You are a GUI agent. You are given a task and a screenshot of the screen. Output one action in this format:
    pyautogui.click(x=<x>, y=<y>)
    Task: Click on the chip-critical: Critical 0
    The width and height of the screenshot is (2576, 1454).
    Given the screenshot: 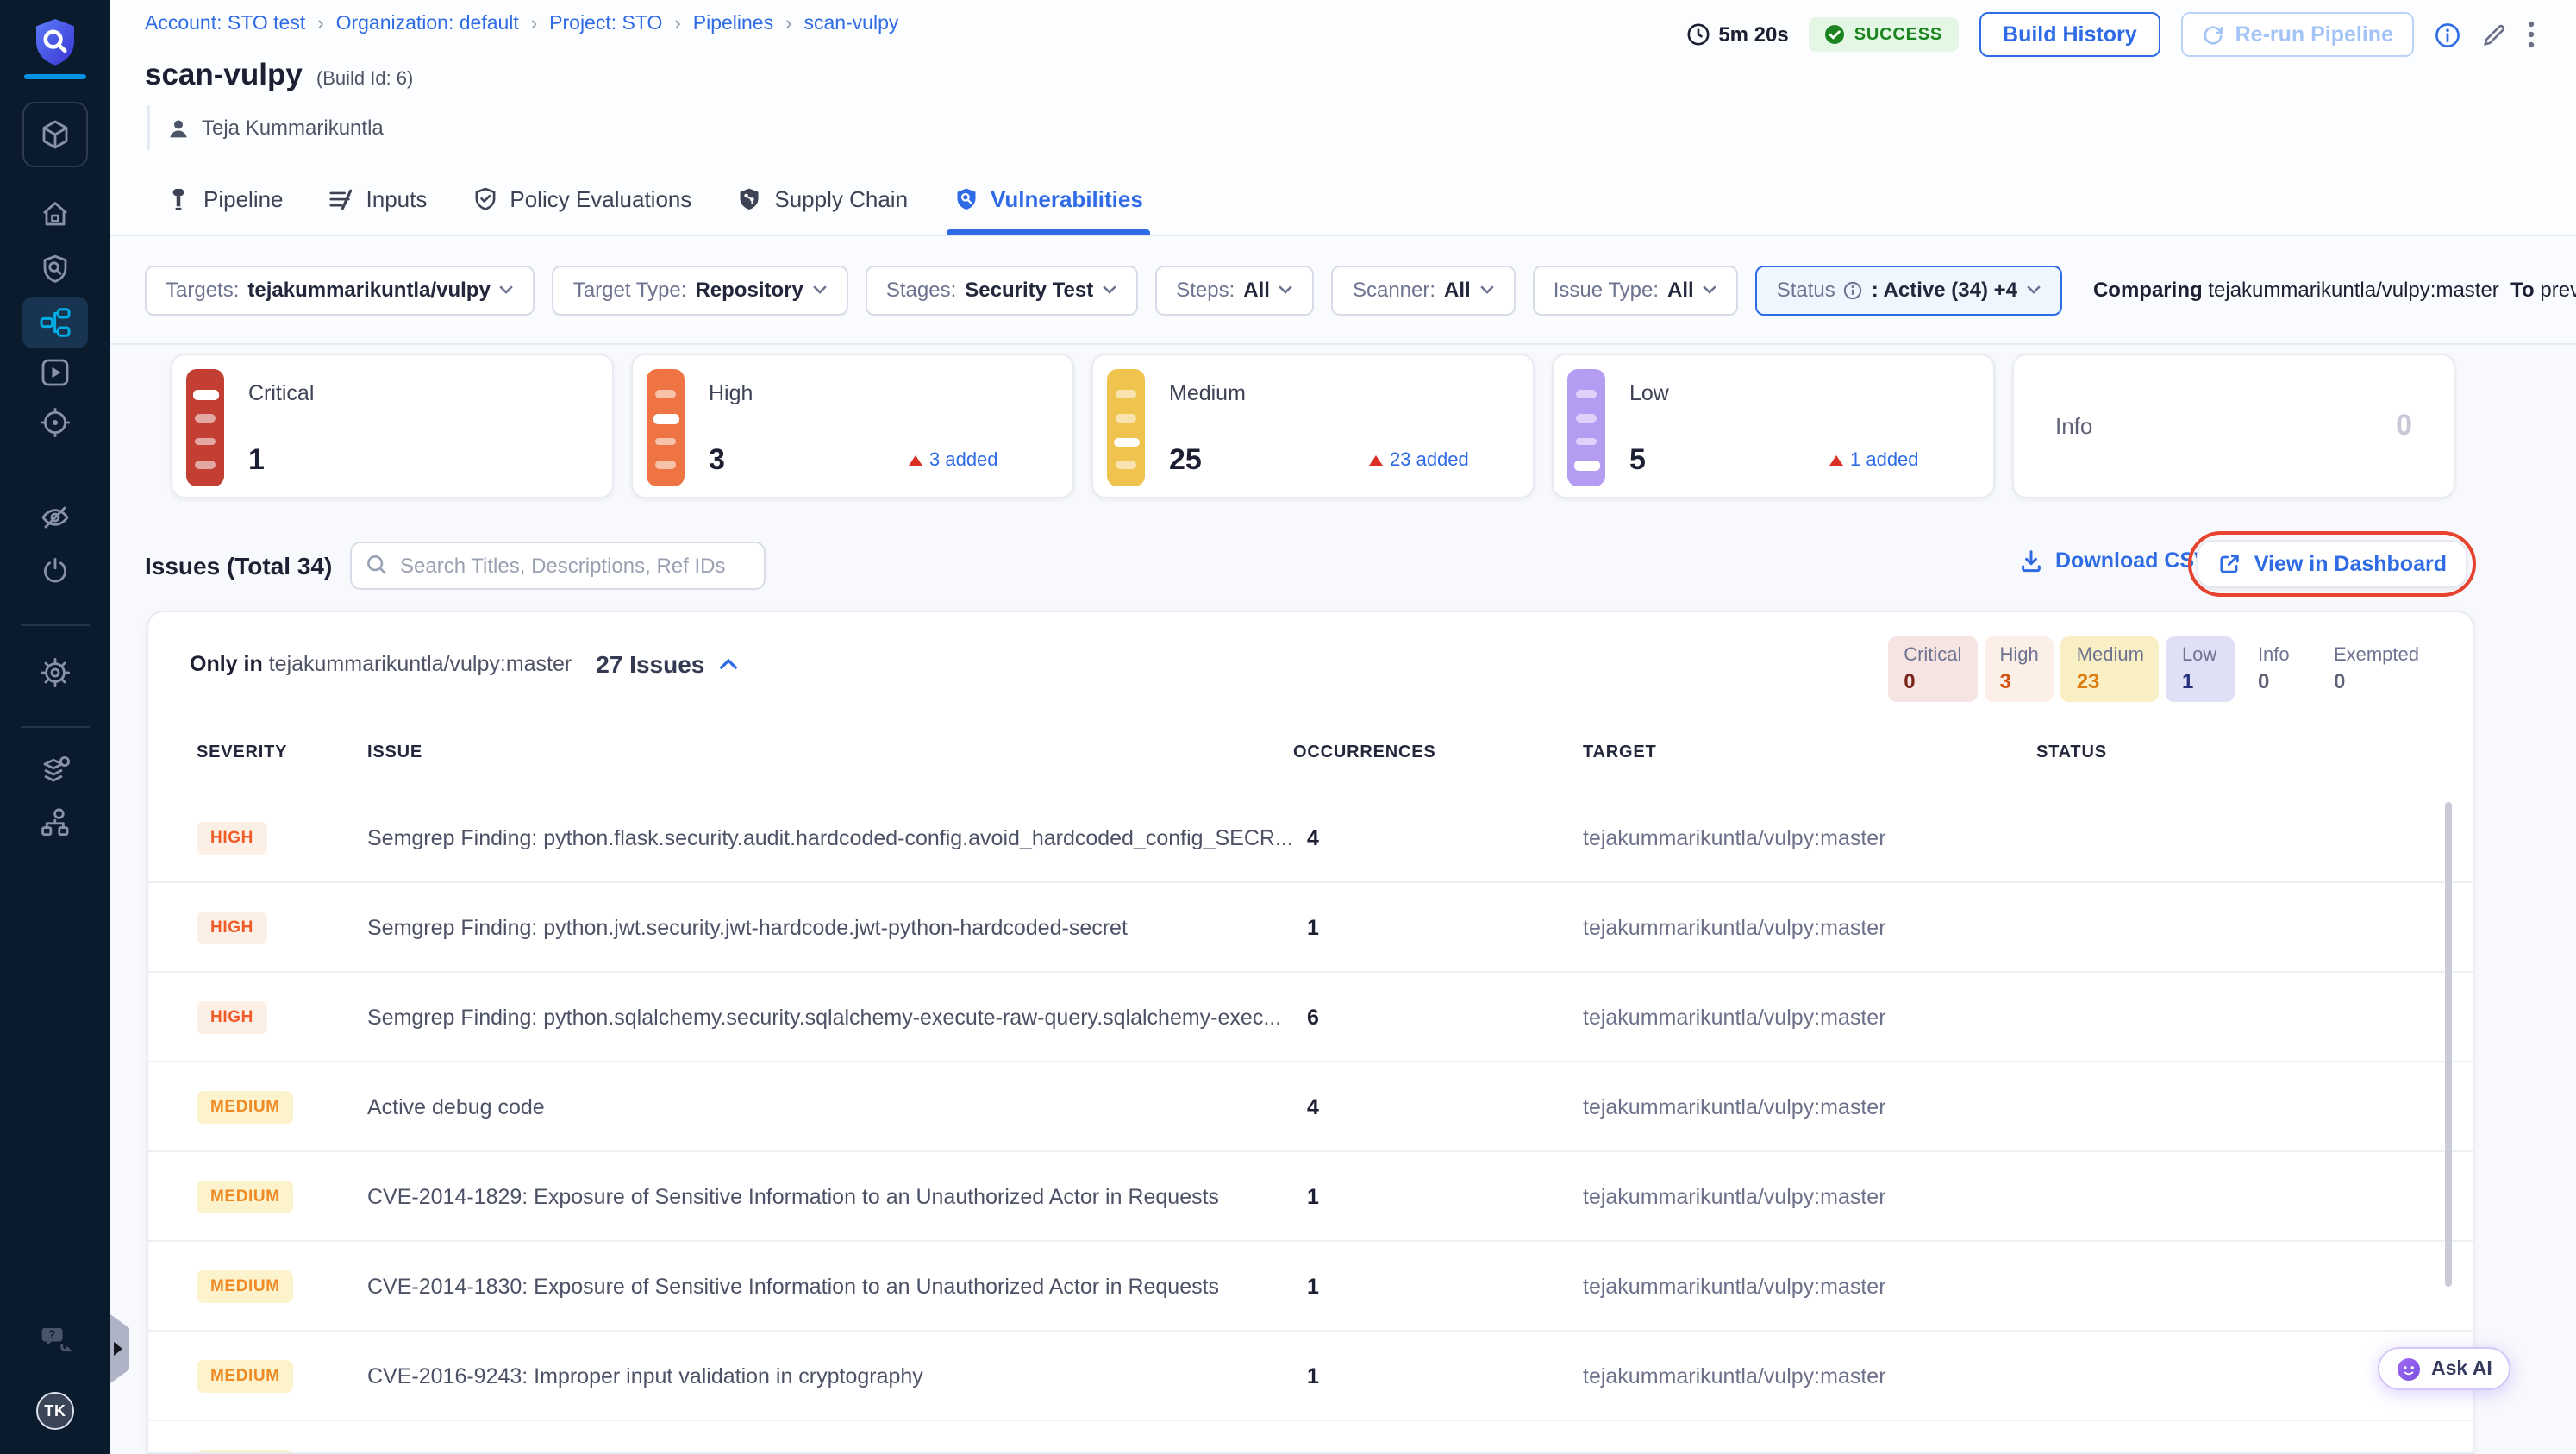 What is the action you would take?
    pyautogui.click(x=1933, y=669)
    